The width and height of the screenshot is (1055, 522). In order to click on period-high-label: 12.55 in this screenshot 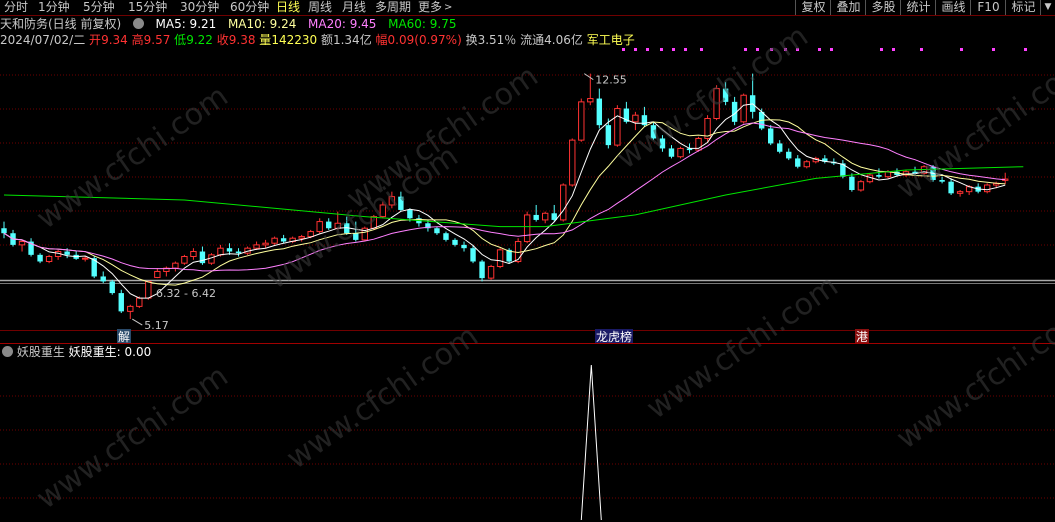, I will do `click(611, 80)`.